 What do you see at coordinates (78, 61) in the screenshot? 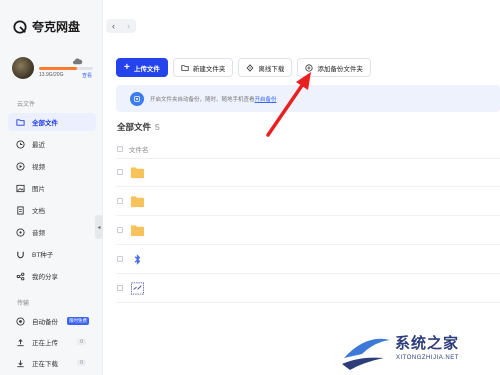
I see `cloud-upload-icon` at bounding box center [78, 61].